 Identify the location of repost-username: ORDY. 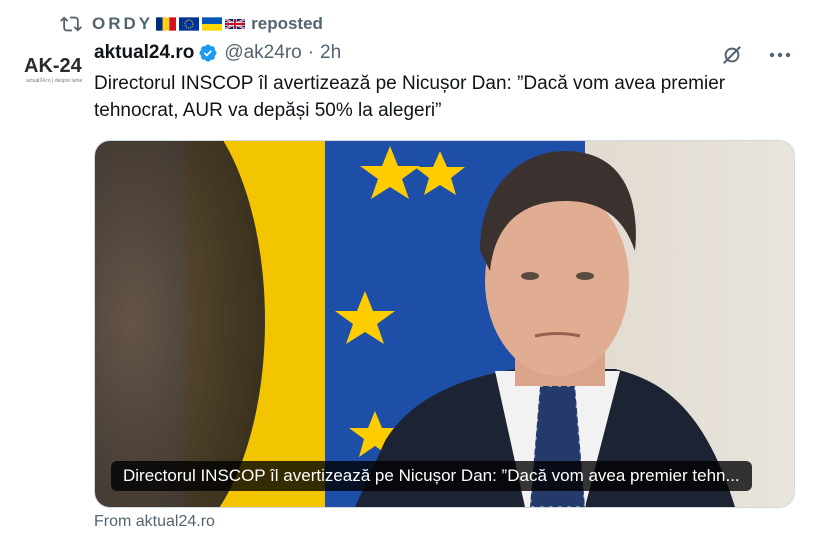
(122, 24).